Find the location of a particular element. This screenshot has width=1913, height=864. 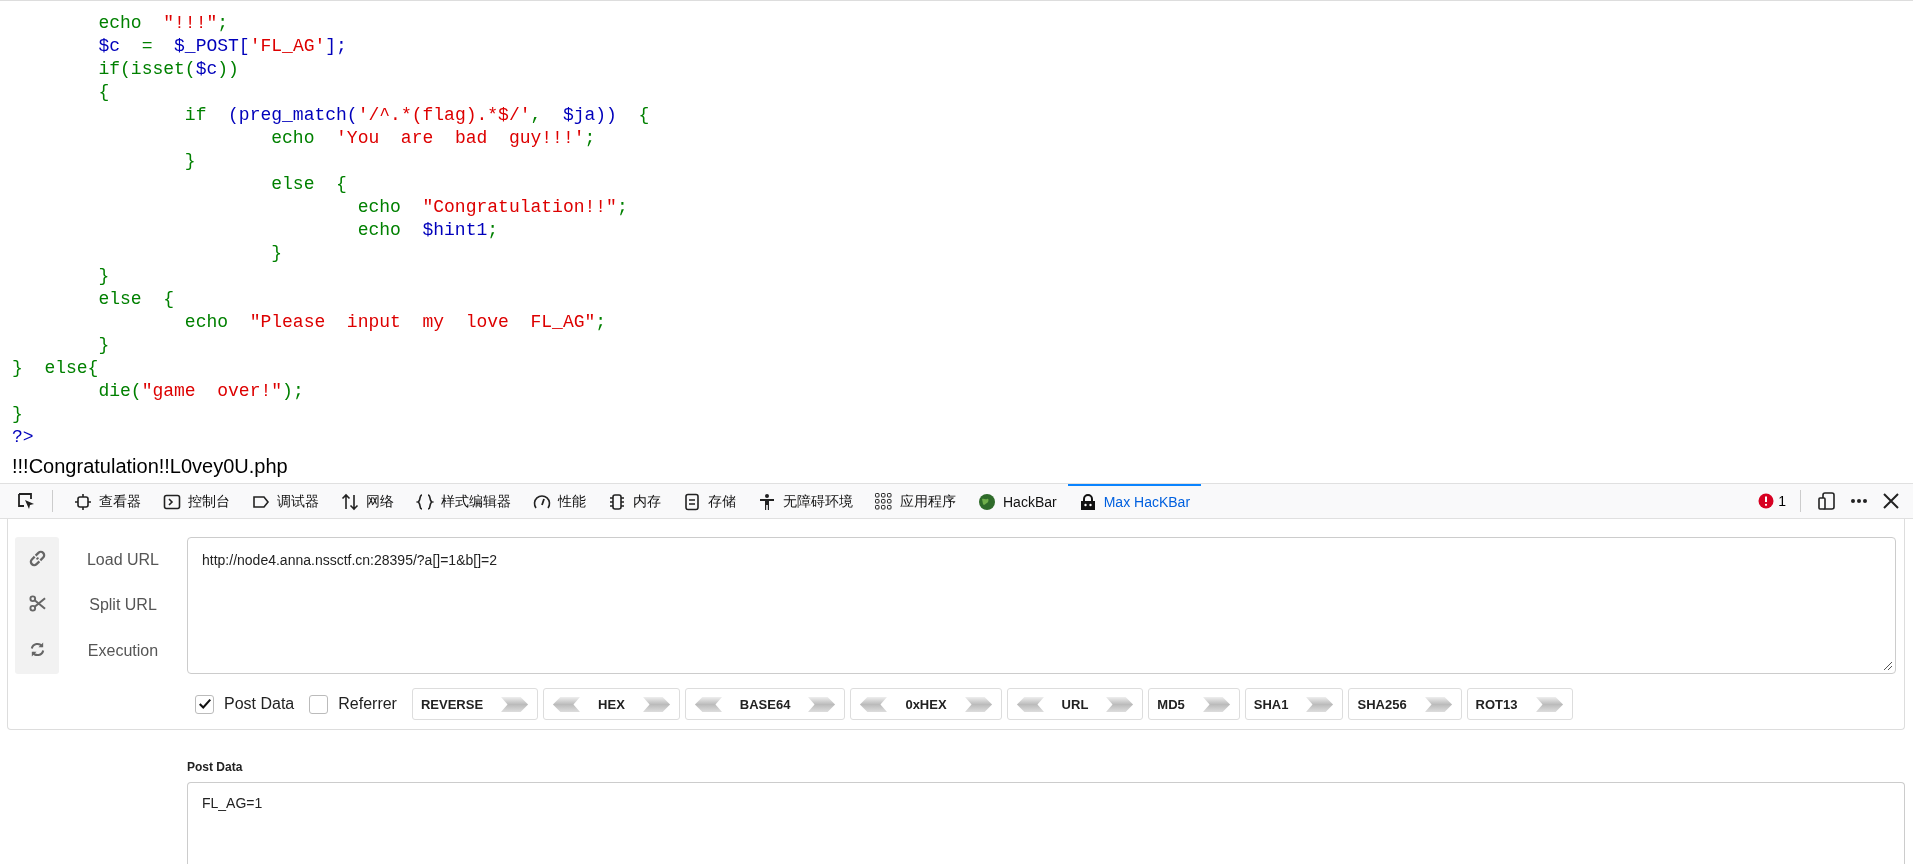

link-icon is located at coordinates (37, 558).